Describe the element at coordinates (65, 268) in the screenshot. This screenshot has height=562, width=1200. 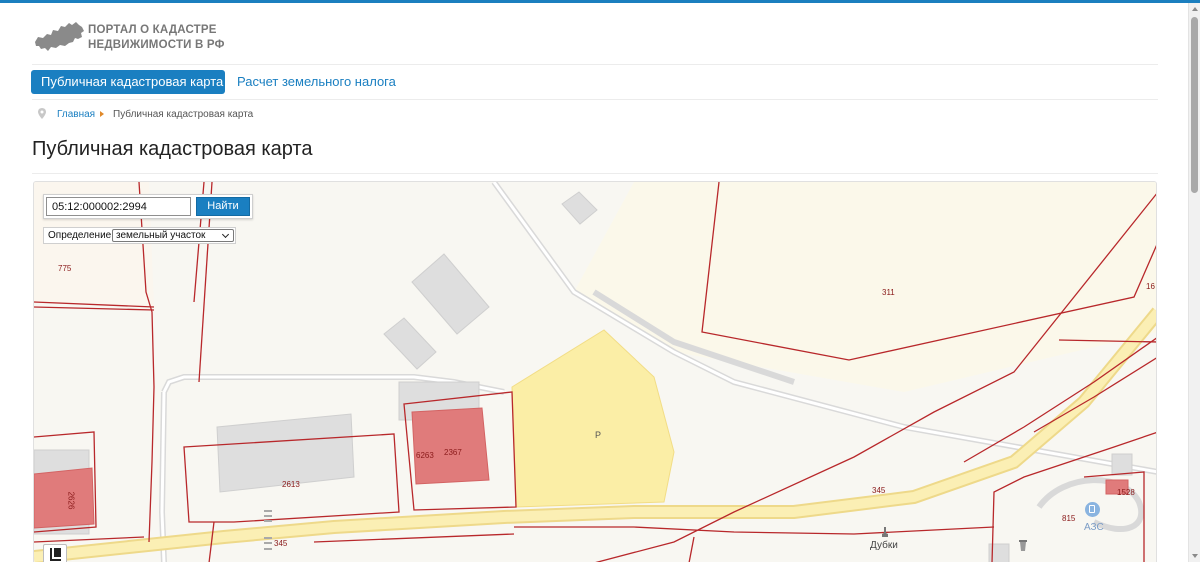
I see `parcel-label: 775` at that location.